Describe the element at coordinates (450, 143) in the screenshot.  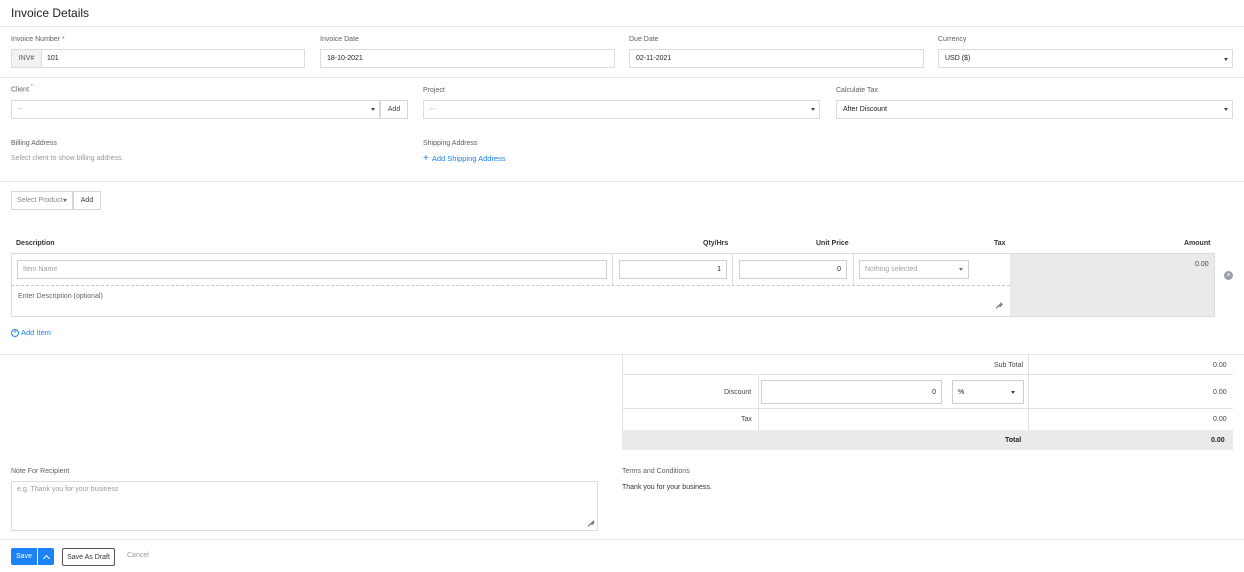
I see `shipping-address-label: Shipping Address` at that location.